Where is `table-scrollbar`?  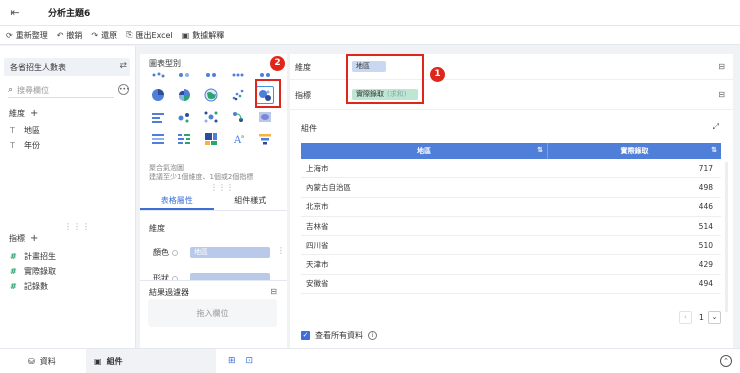
table-scrollbar is located at coordinates (726, 237).